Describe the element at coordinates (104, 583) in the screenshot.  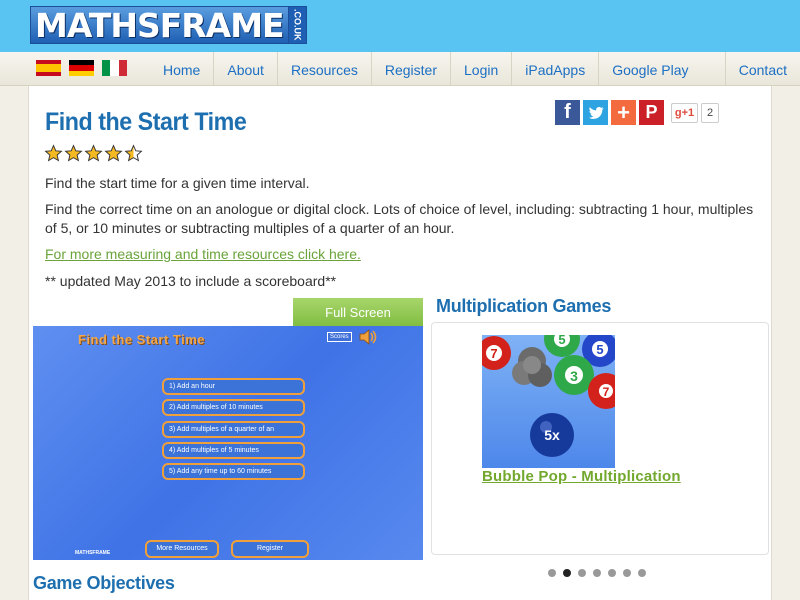
I see `game-objectives-heading: Game Objectives` at that location.